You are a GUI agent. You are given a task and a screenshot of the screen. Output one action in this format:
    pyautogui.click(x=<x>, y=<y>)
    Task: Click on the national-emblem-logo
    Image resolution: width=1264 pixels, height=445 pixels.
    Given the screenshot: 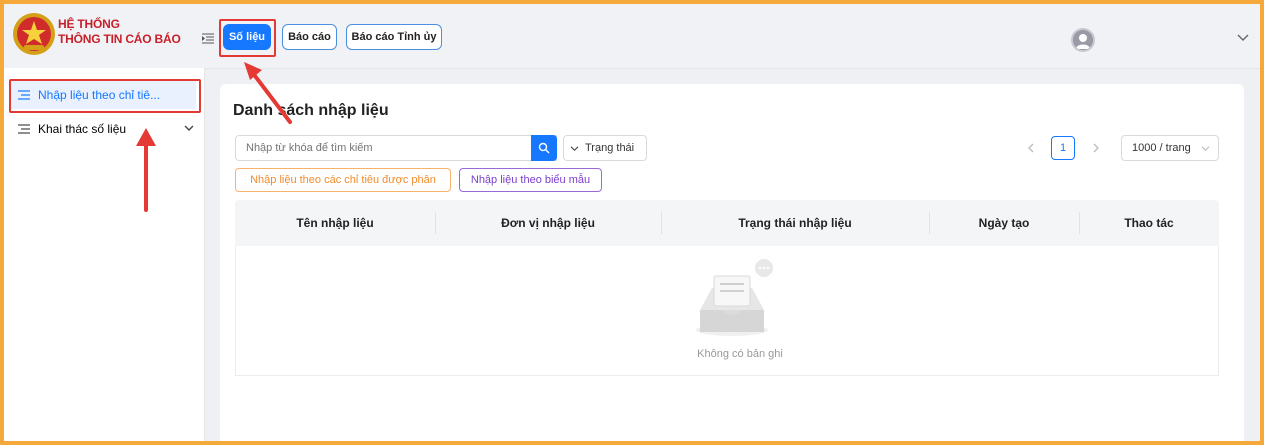 What is the action you would take?
    pyautogui.click(x=34, y=34)
    